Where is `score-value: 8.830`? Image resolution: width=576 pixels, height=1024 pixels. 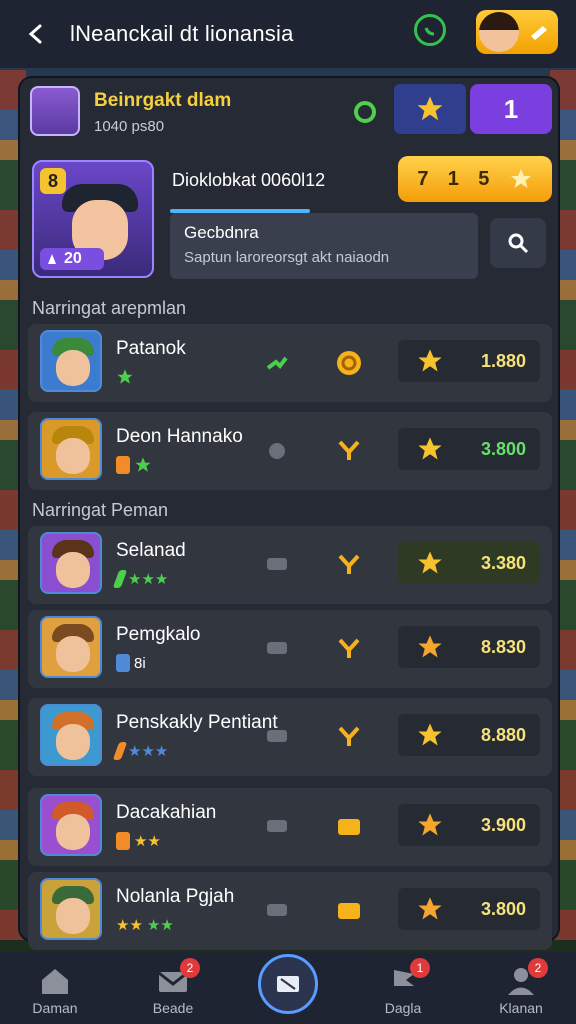 score-value: 8.830 is located at coordinates (503, 646).